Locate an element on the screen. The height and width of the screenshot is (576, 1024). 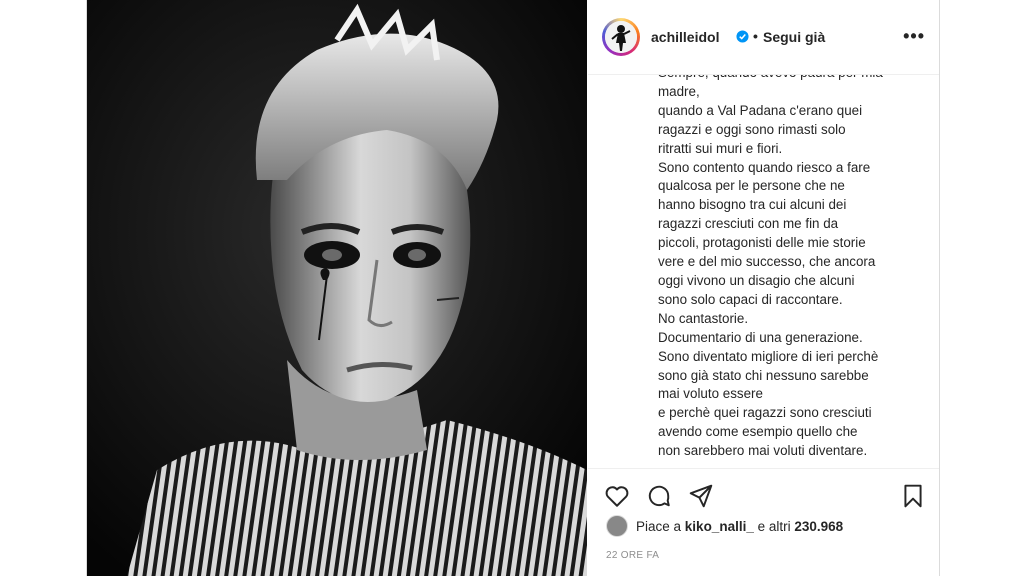
likes-summary: Piace a kiko_nalli_ e altri 230.968 is located at coordinates (724, 526).